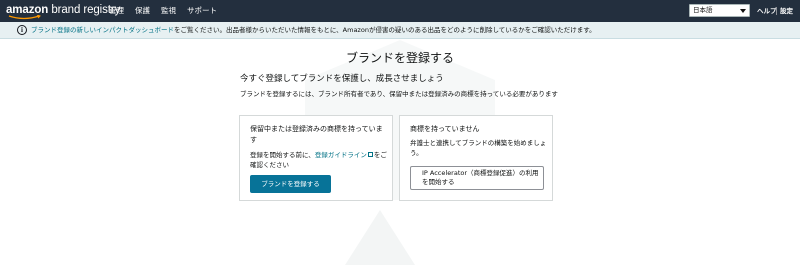  What do you see at coordinates (743, 11) in the screenshot?
I see `chevron-down-icon` at bounding box center [743, 11].